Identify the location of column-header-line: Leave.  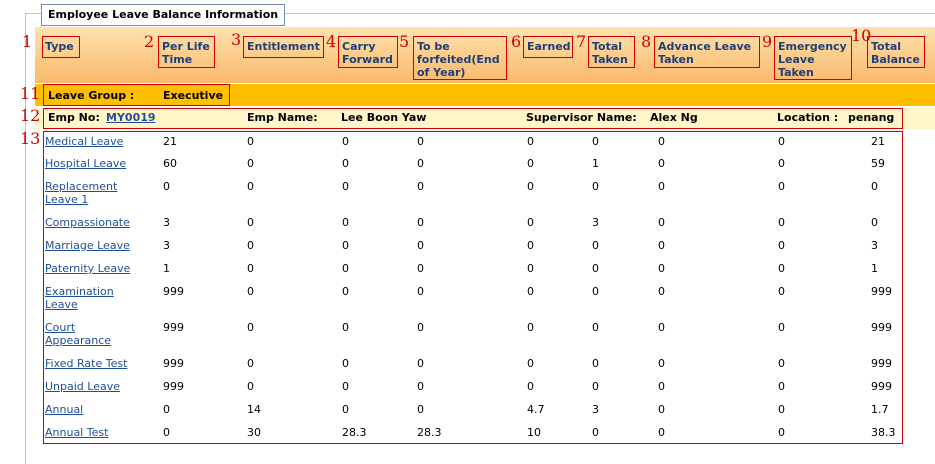
(796, 59).